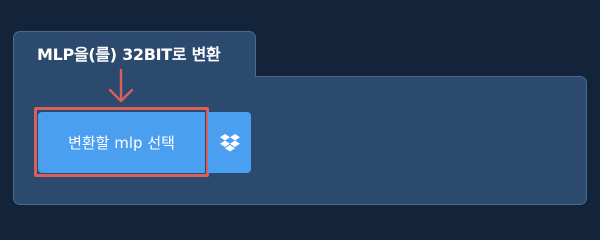 Image resolution: width=600 pixels, height=240 pixels. I want to click on dropbox-button, so click(229, 142).